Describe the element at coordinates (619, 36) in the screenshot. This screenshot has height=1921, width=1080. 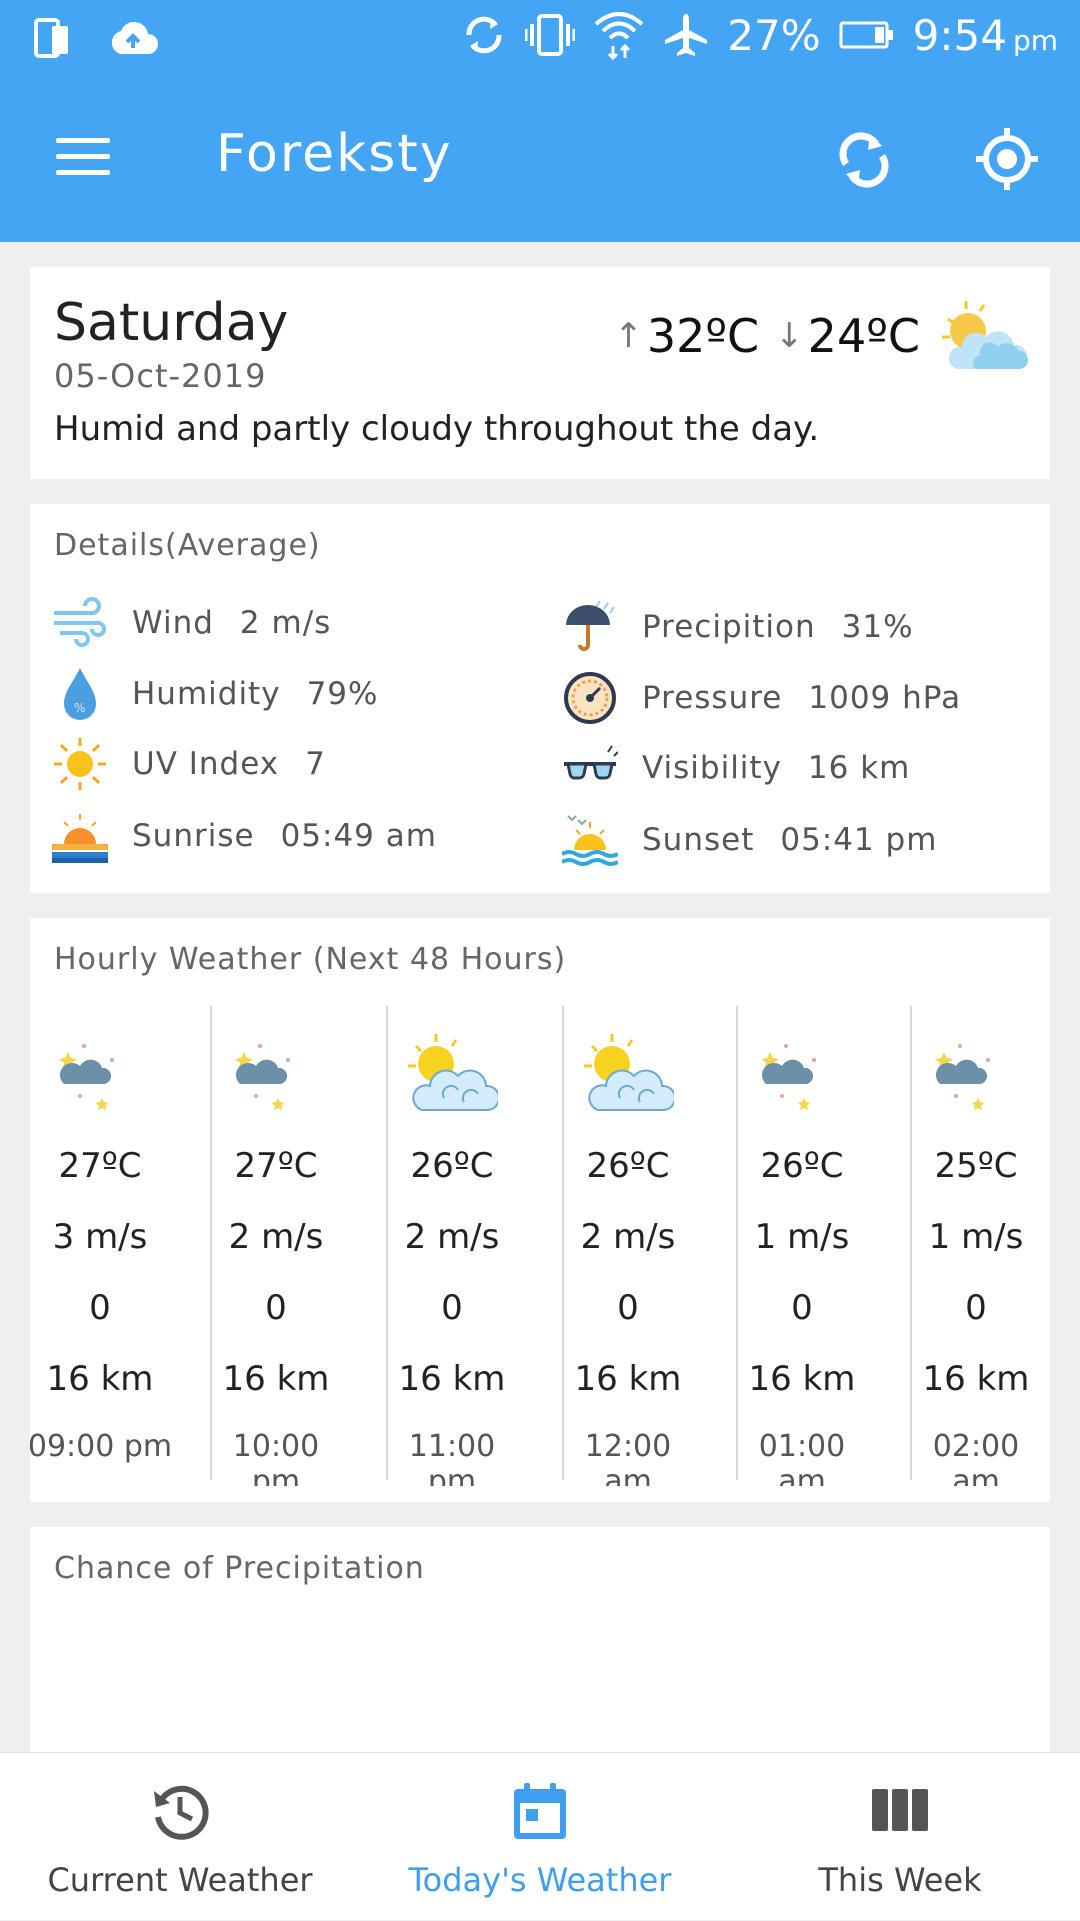
I see `wifi-icon` at that location.